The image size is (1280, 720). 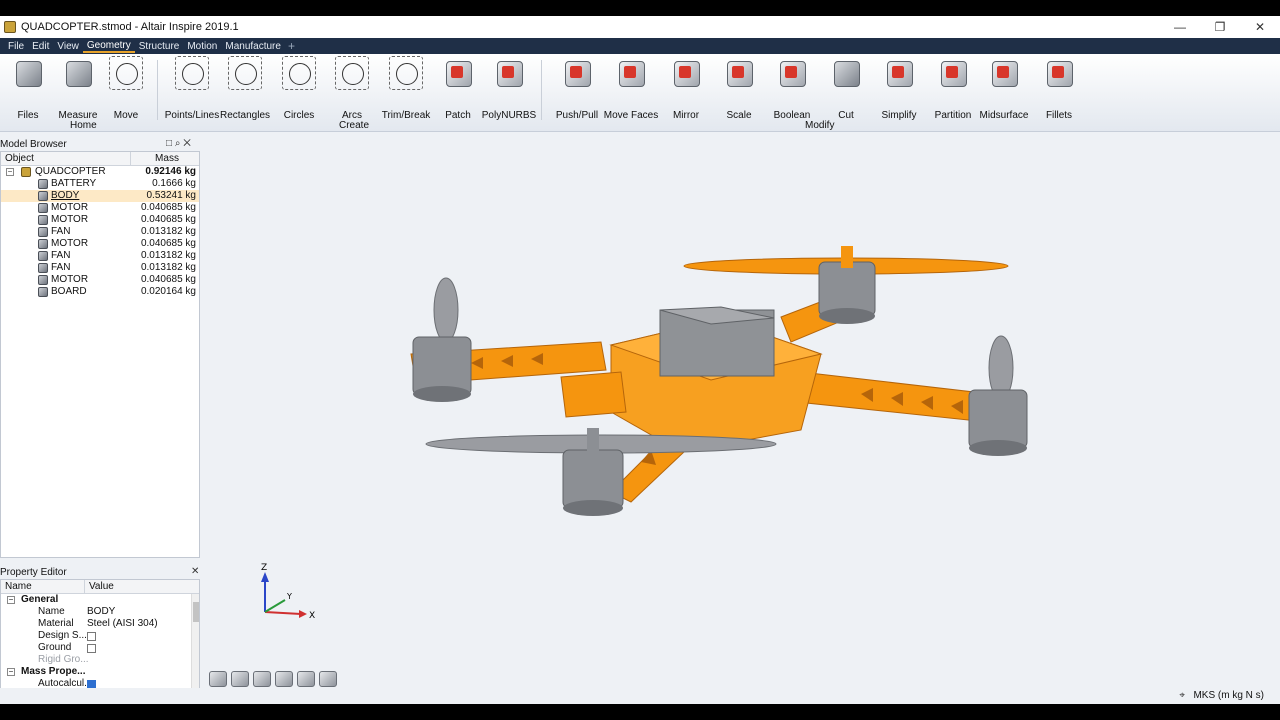 I want to click on cut-icon, so click(x=846, y=73).